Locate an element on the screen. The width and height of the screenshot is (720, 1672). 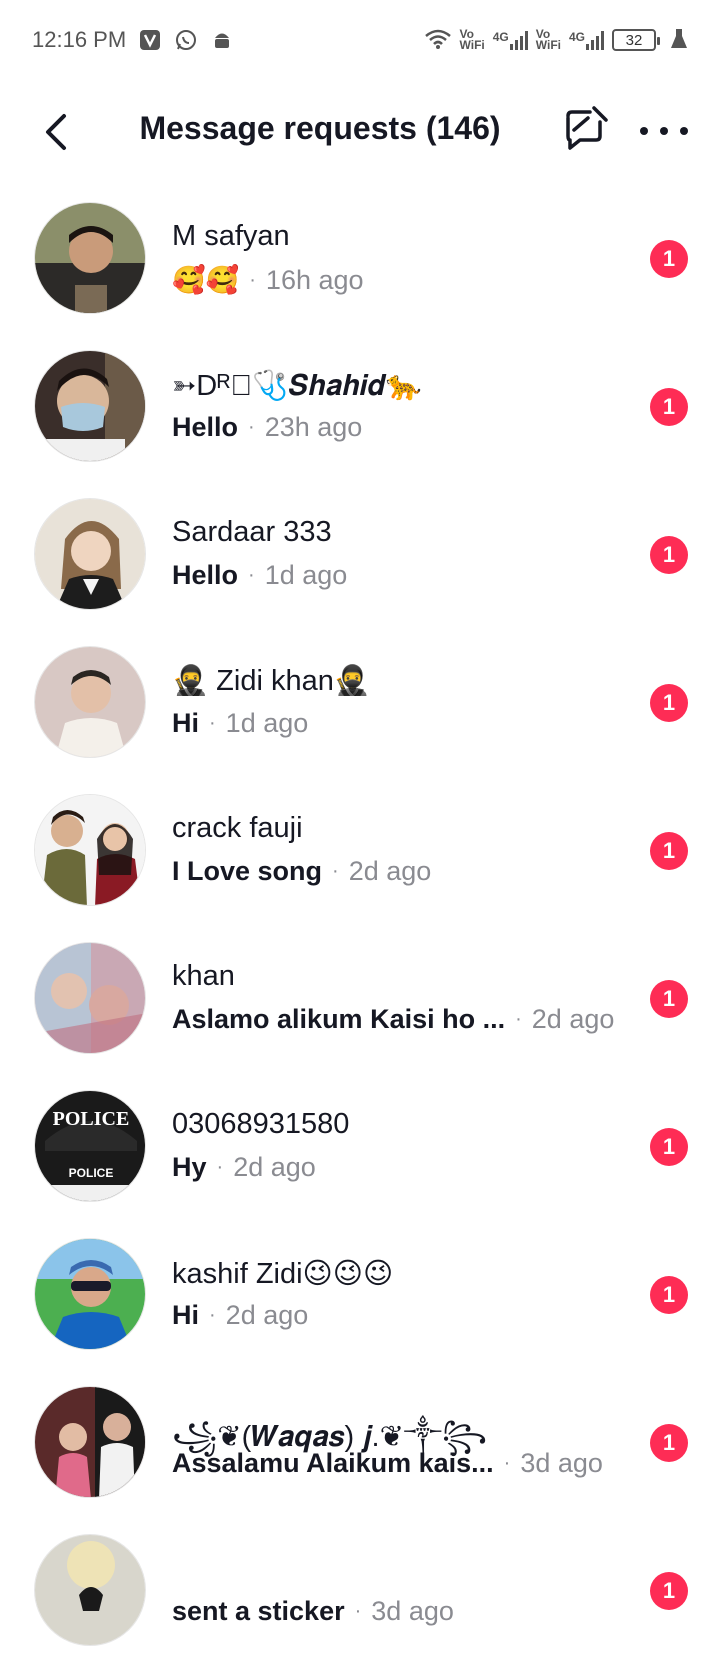
vowifi-label: Vo WiFi is located at coordinates (472, 39).